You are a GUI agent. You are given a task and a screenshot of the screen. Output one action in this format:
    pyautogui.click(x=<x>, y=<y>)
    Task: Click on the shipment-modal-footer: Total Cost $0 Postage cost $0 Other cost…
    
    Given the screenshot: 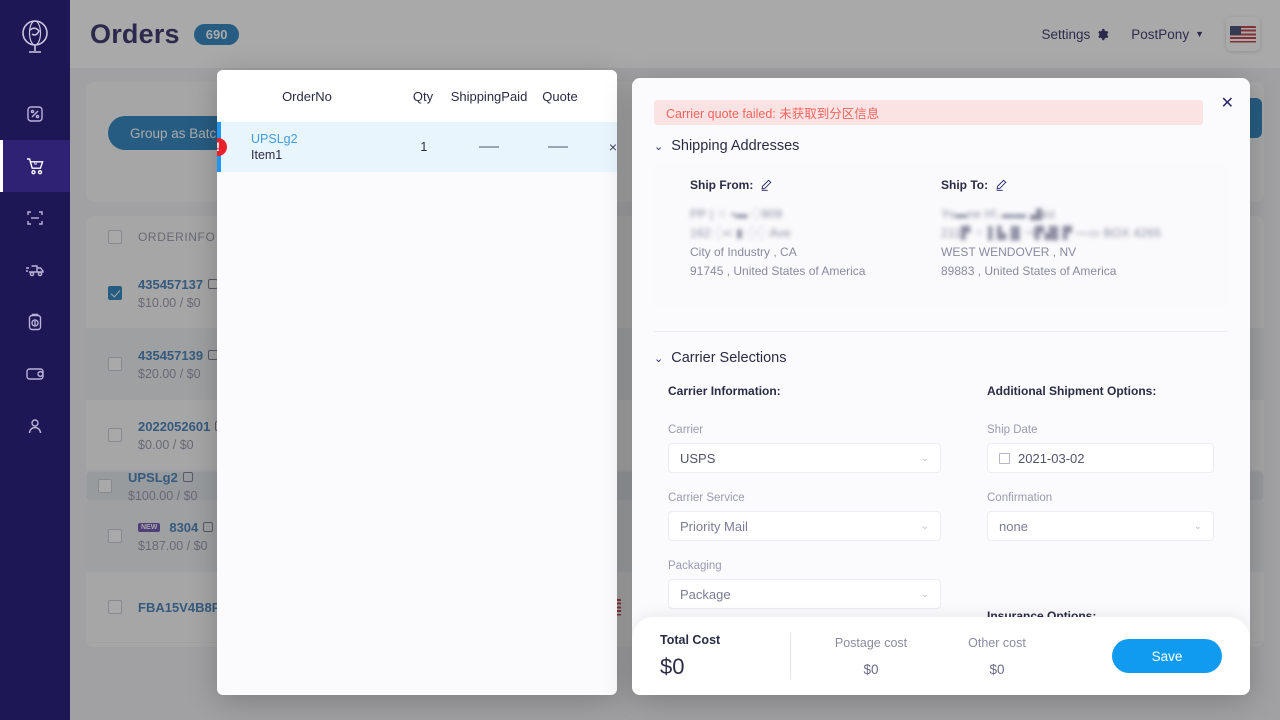 What is the action you would take?
    pyautogui.click(x=941, y=656)
    